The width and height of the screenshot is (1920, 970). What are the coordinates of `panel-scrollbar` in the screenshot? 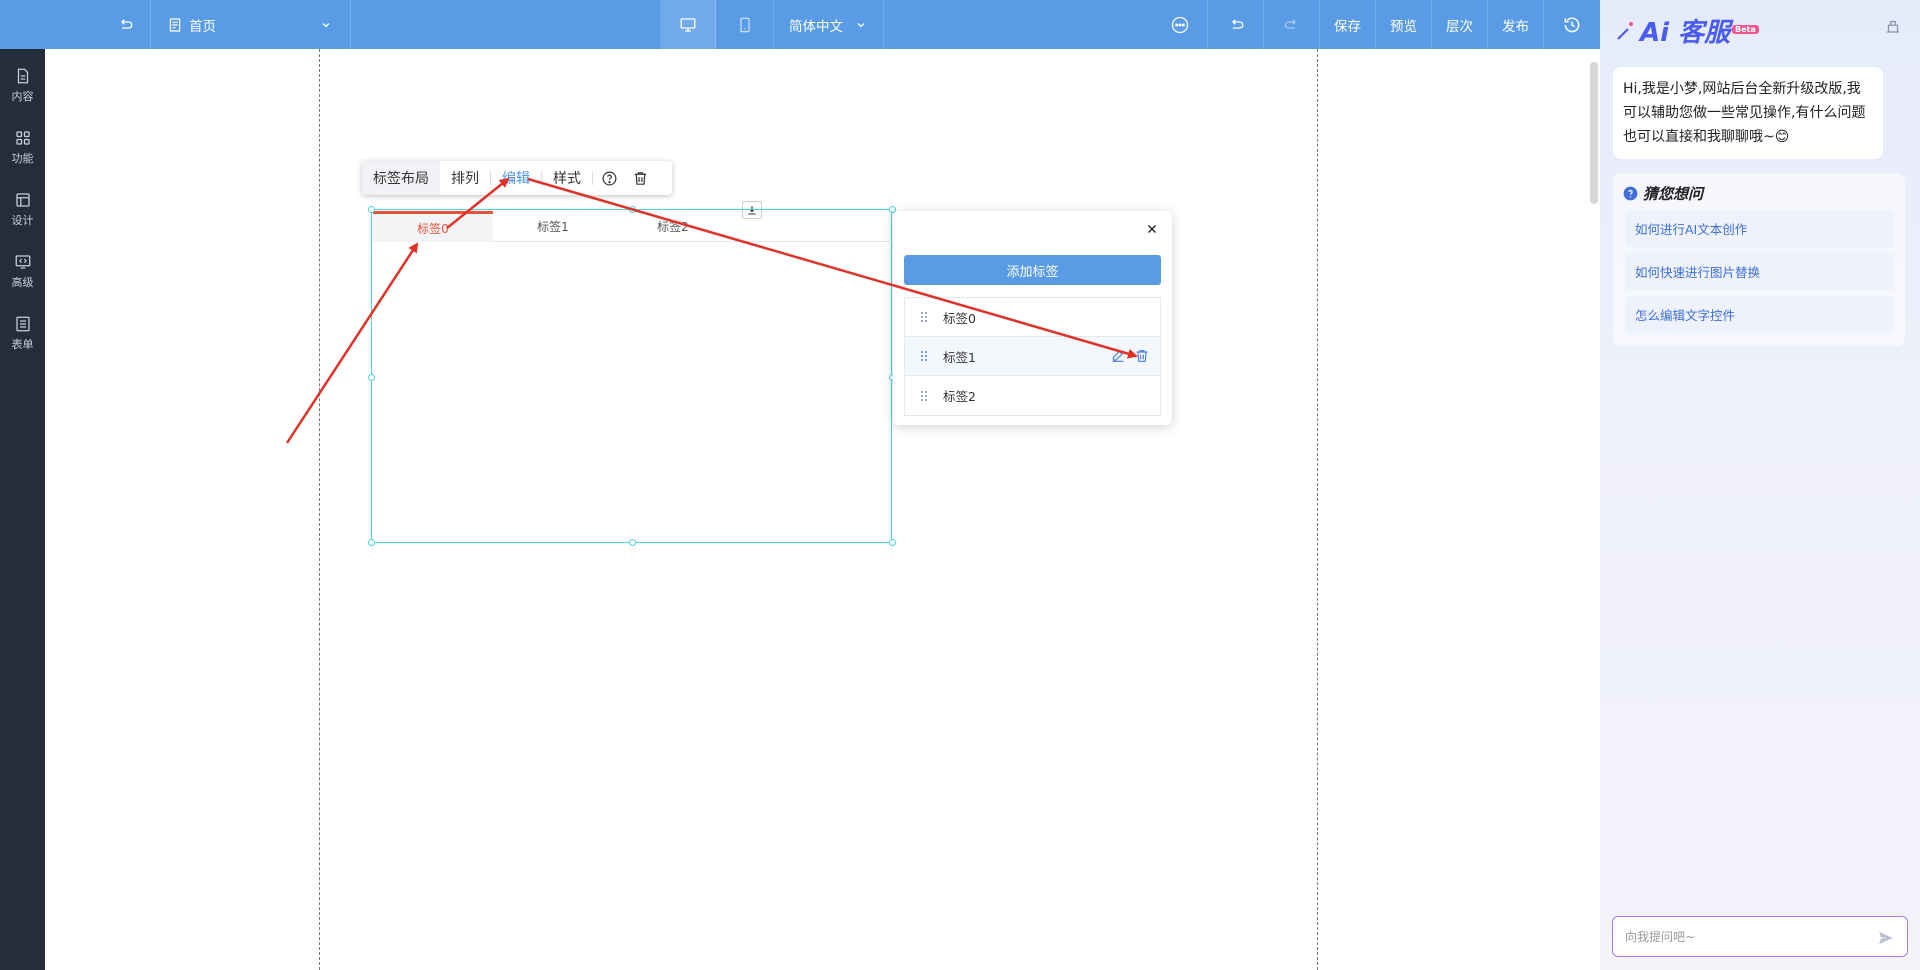 It's located at (1594, 133).